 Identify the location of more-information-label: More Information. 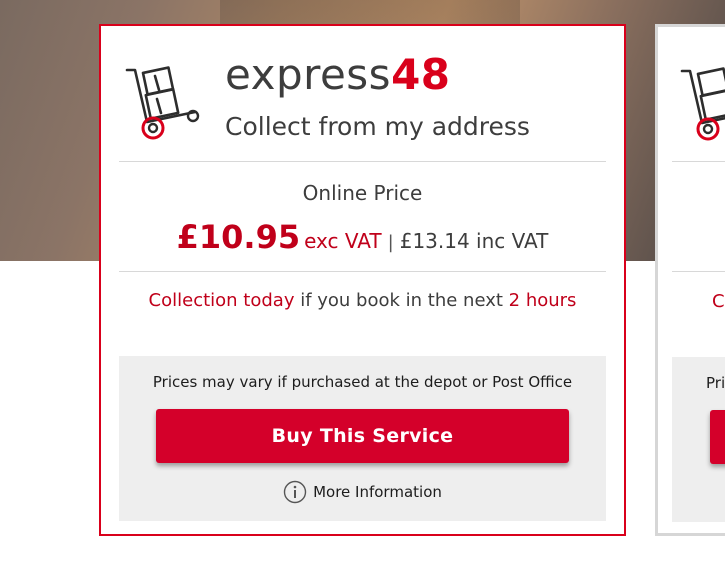
(377, 492).